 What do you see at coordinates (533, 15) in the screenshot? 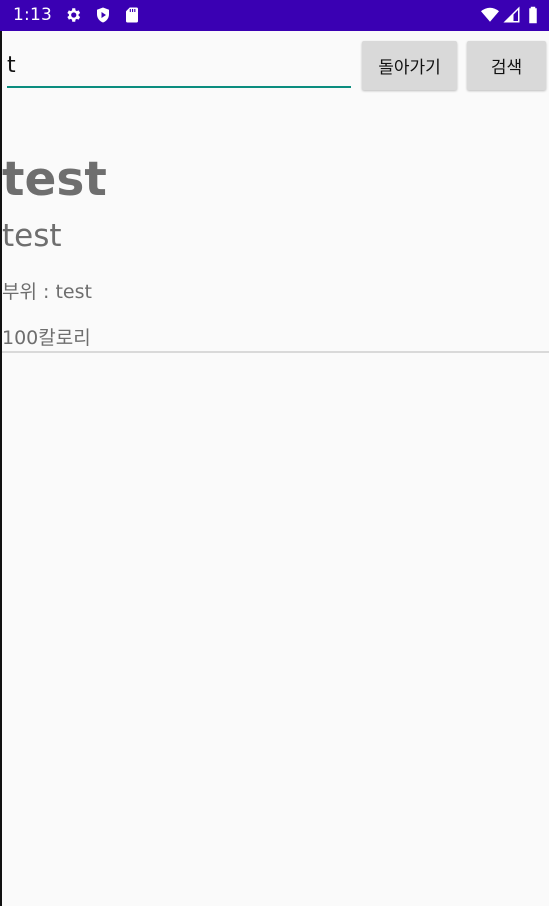
I see `battery-icon` at bounding box center [533, 15].